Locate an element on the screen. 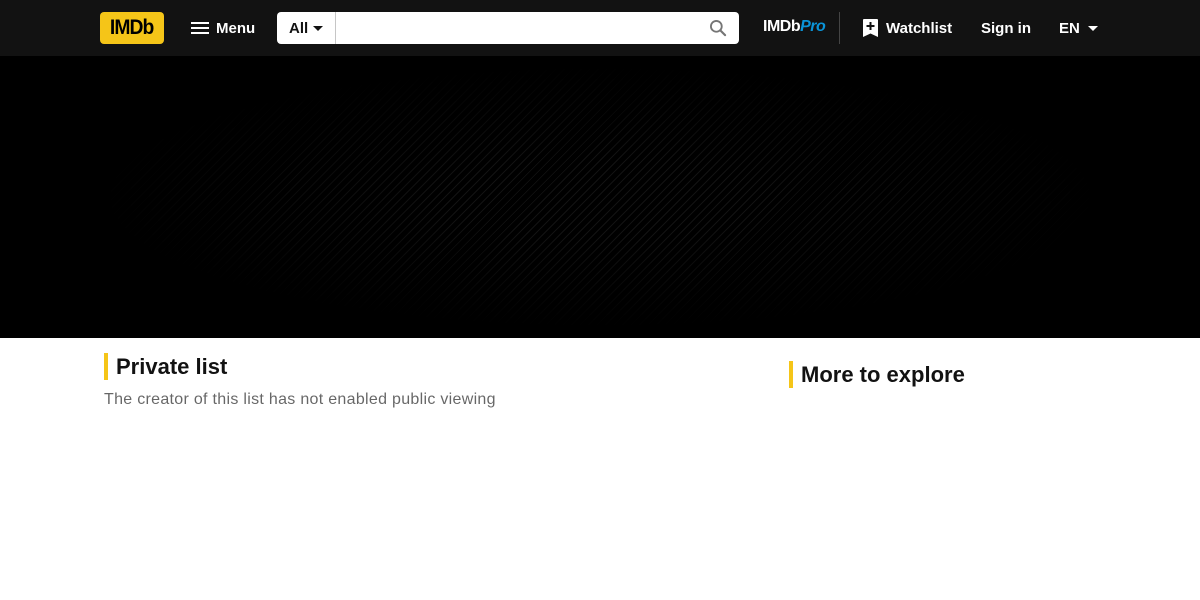 This screenshot has width=1200, height=600. imdbpro-link: IMDbPro is located at coordinates (794, 28).